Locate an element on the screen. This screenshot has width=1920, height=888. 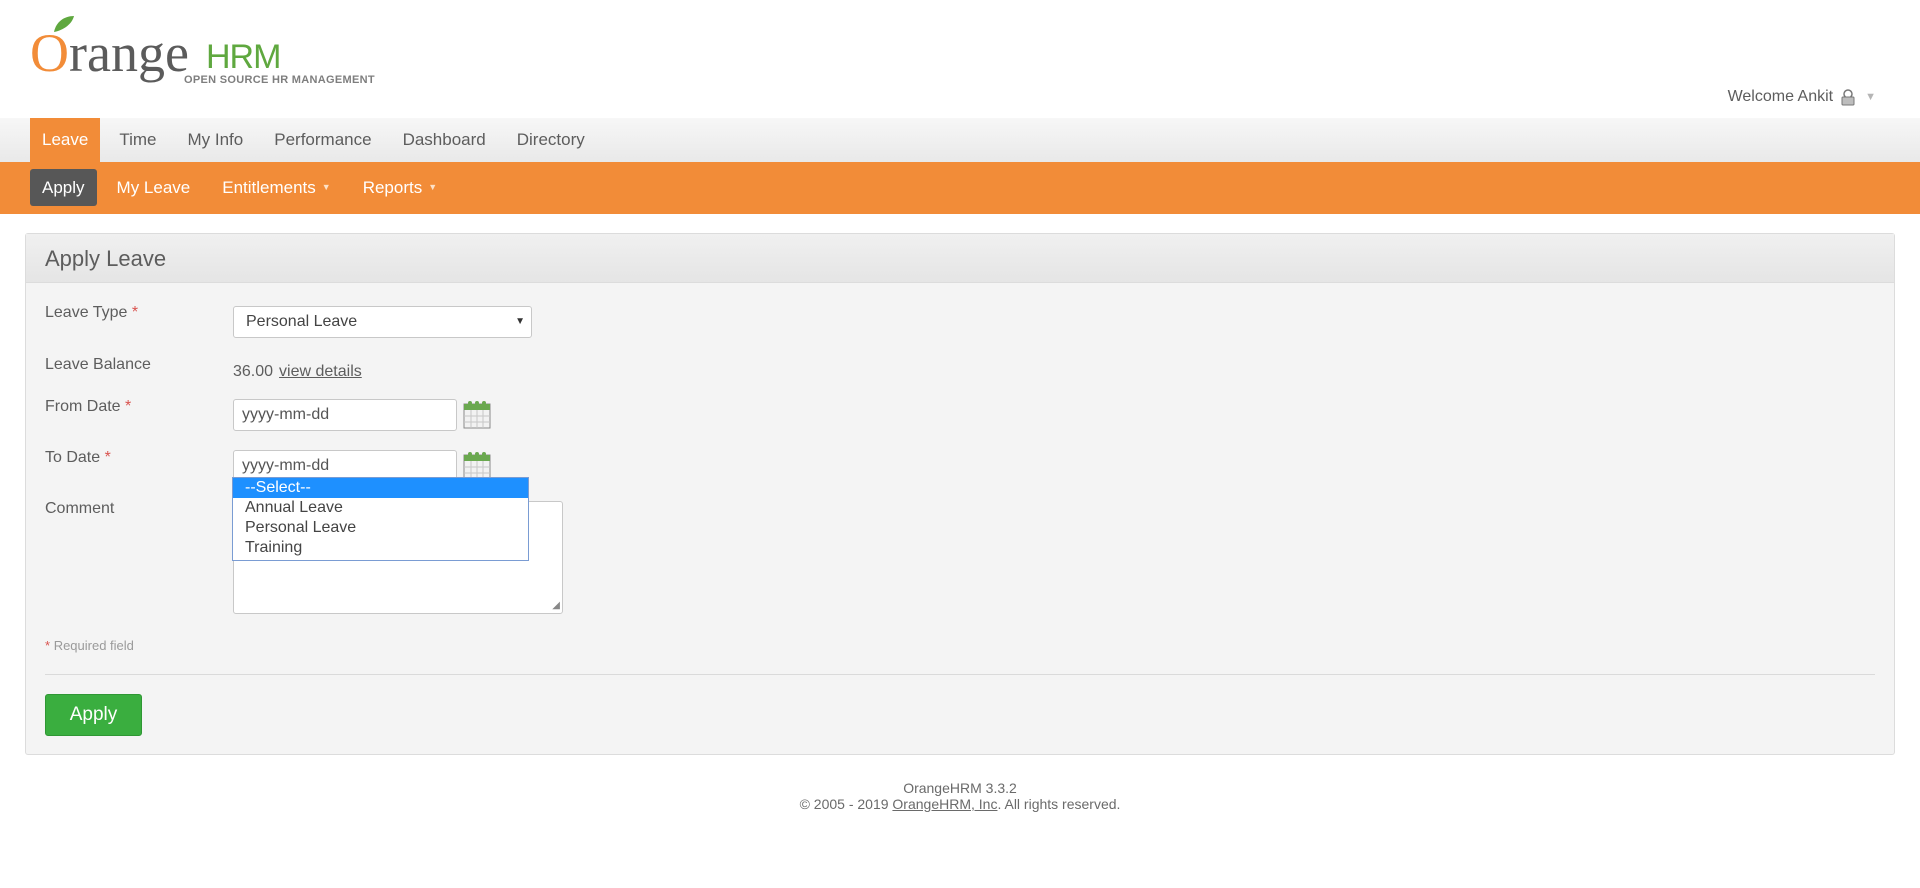
main-menu-dashboard: Dashboard is located at coordinates (444, 140).